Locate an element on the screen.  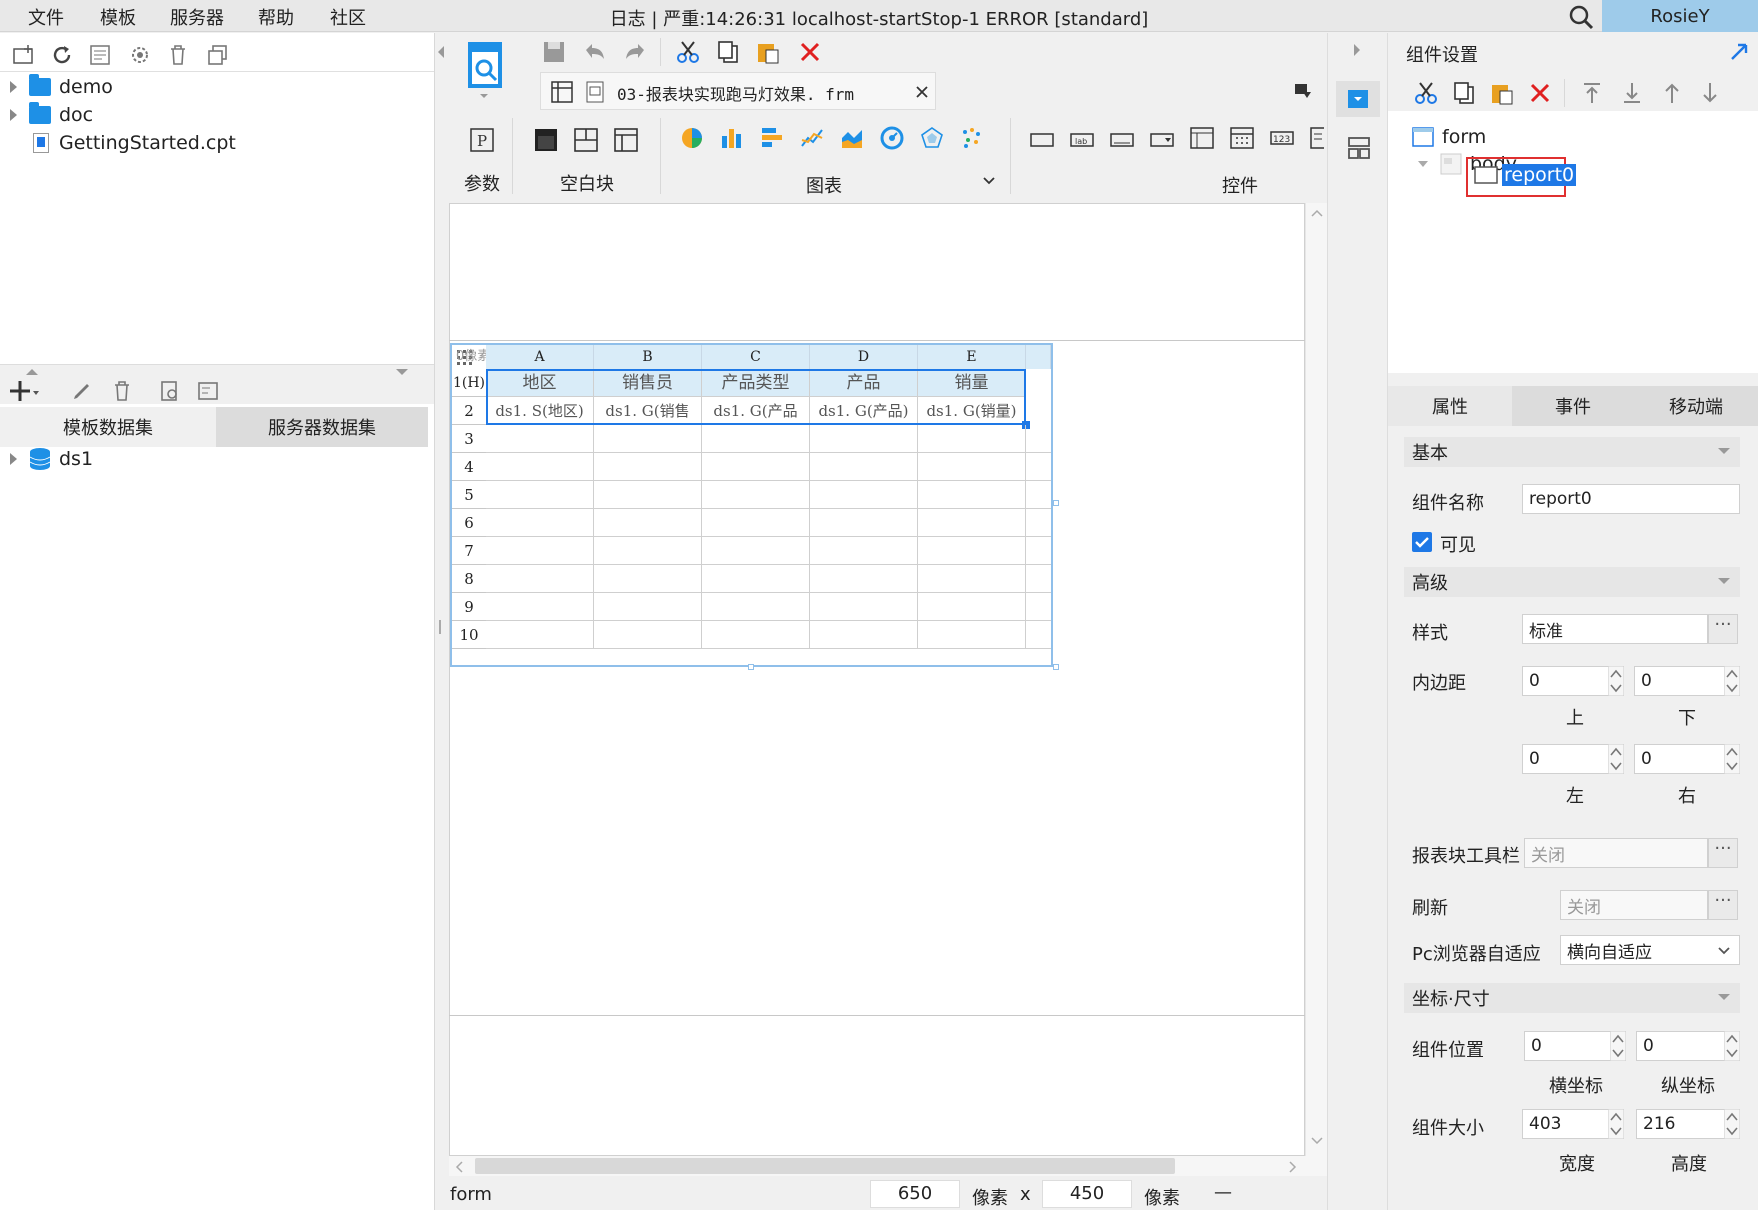
refresh-more-button: ··· is located at coordinates (1723, 905).